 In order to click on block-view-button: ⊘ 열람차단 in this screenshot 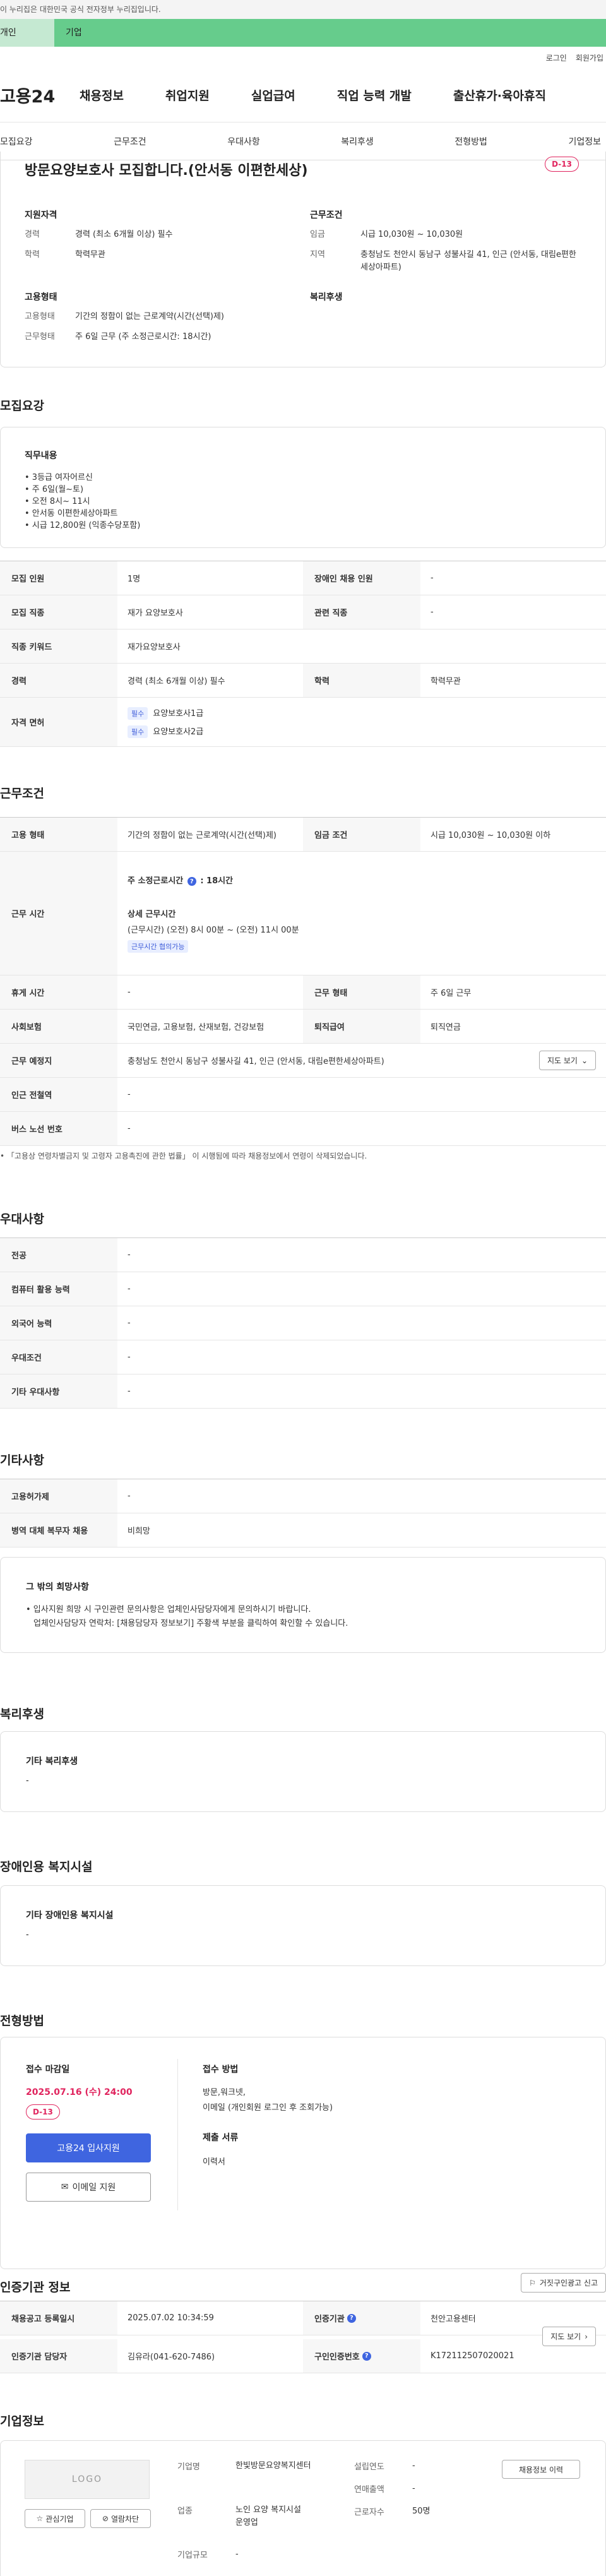, I will do `click(120, 2518)`.